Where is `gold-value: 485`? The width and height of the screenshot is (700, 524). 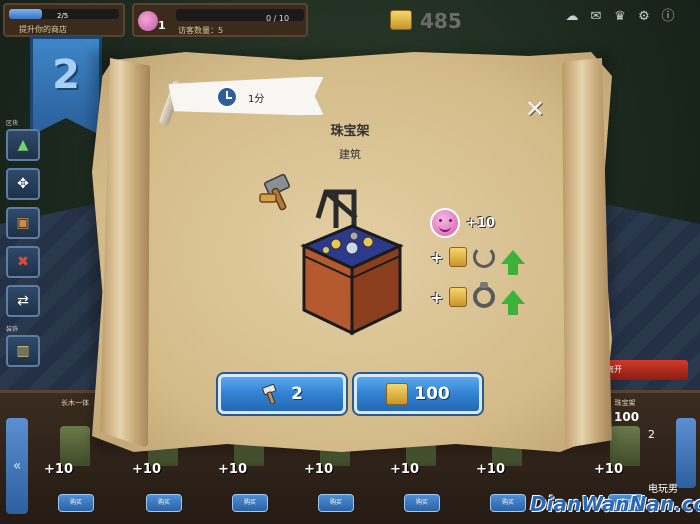
gold-value: 485 is located at coordinates (441, 21).